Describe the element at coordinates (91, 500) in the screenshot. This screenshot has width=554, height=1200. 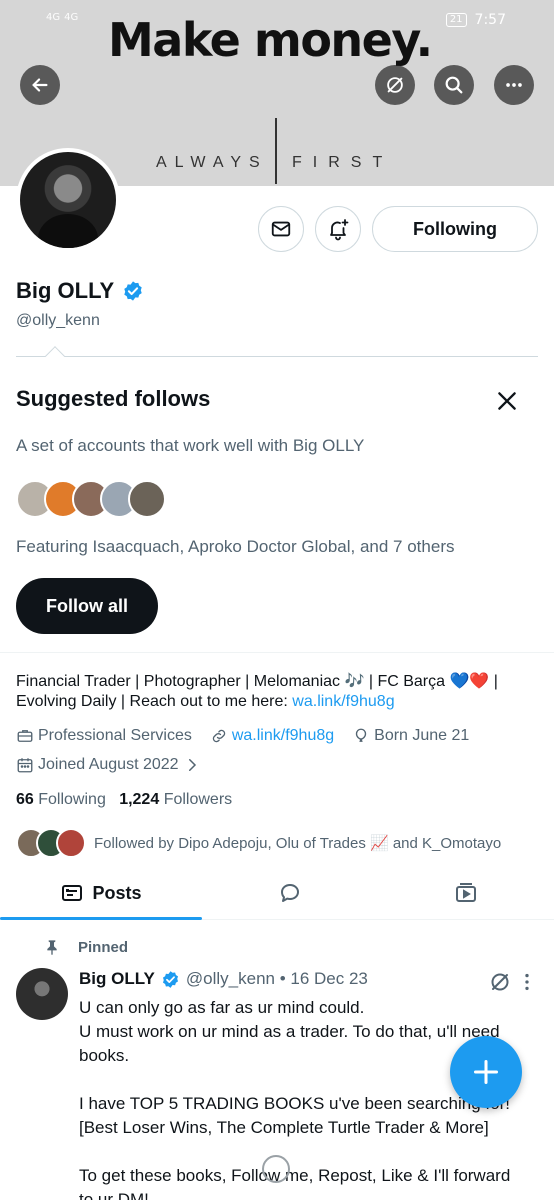
I see `suggested-avatars` at that location.